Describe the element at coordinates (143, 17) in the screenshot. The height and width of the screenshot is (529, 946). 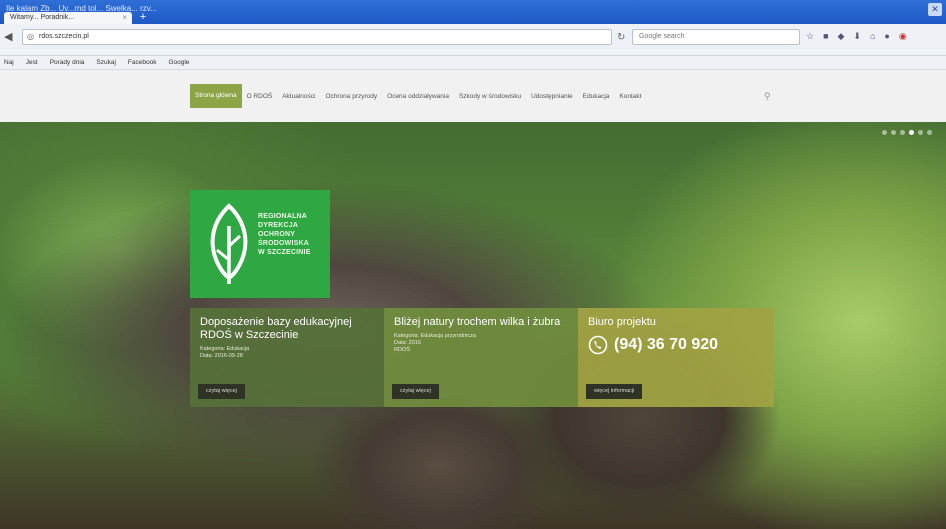
I see `new-tab-button: +` at that location.